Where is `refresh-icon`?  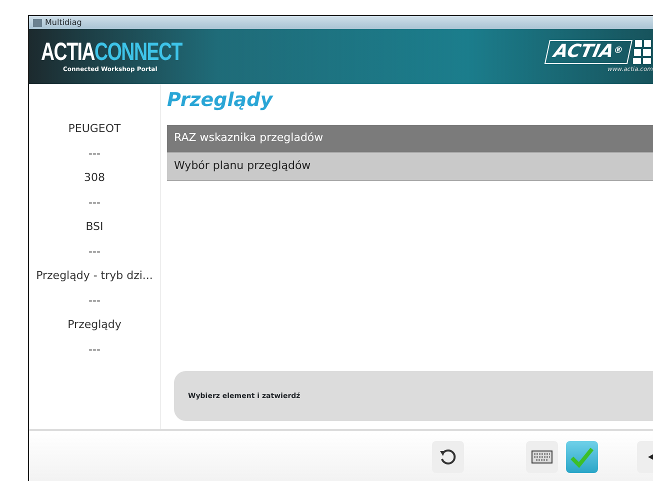 refresh-icon is located at coordinates (448, 457).